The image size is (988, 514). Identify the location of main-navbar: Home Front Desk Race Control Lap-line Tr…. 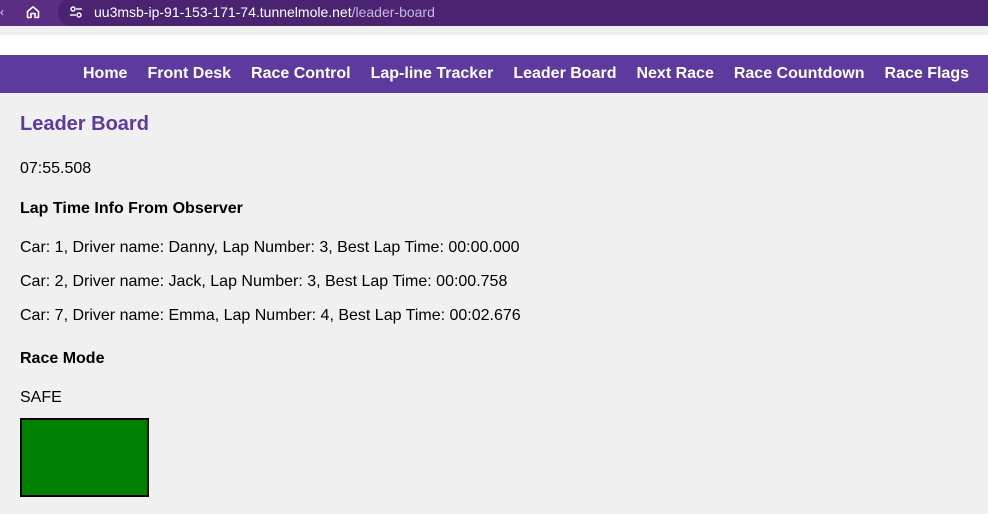
(494, 74).